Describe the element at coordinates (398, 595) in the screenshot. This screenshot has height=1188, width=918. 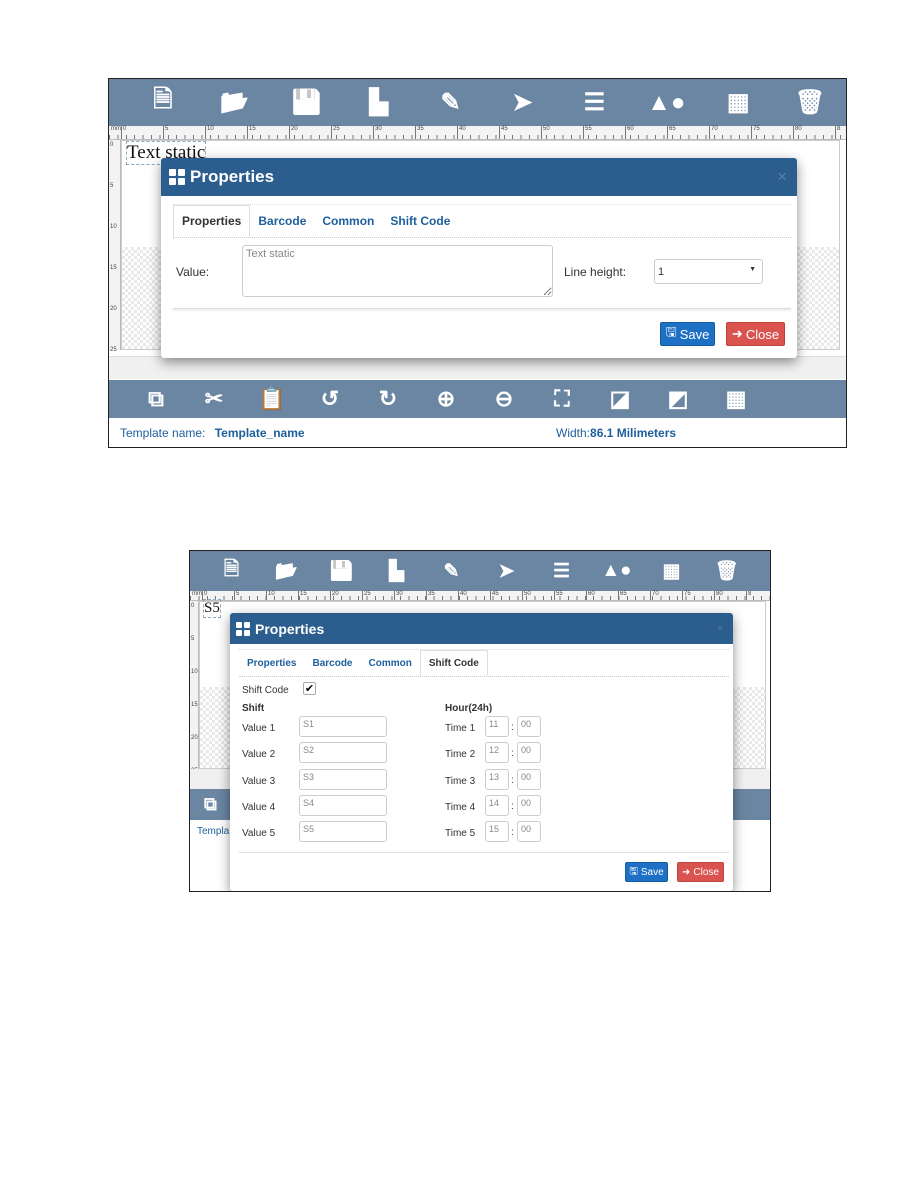
I see `ruler-tick-label: 30` at that location.